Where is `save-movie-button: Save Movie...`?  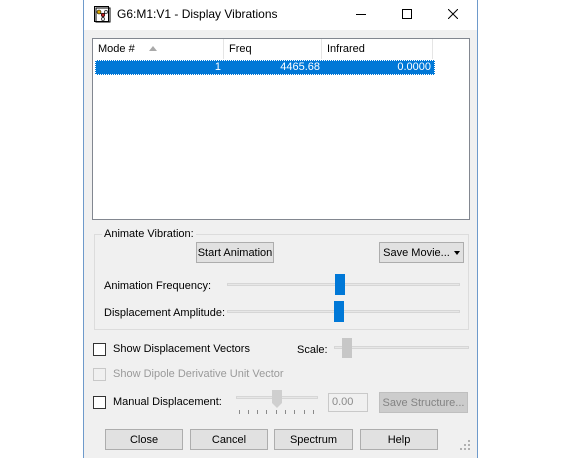
save-movie-button: Save Movie... is located at coordinates (421, 252).